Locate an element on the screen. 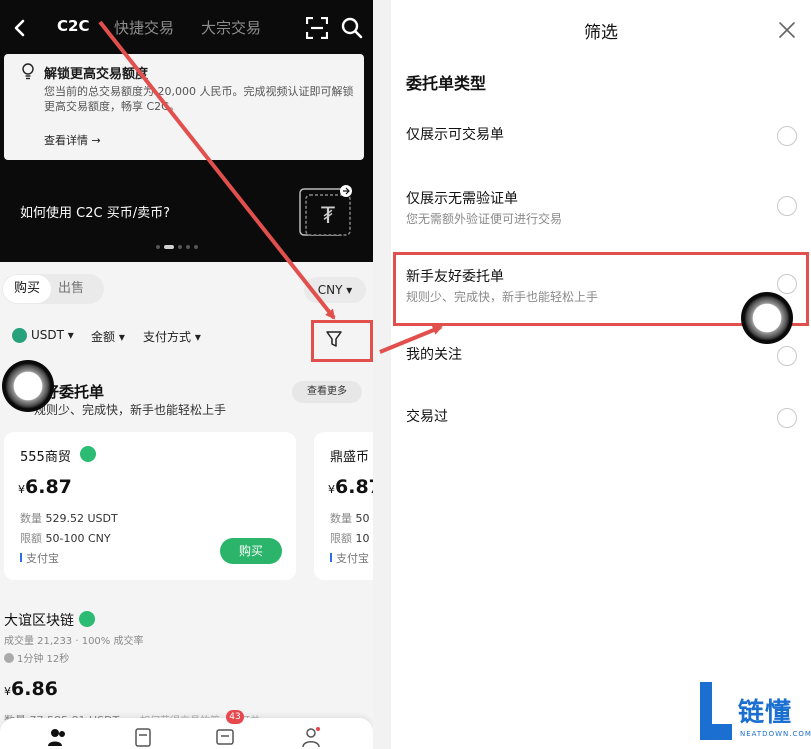  chat-icon is located at coordinates (225, 737).